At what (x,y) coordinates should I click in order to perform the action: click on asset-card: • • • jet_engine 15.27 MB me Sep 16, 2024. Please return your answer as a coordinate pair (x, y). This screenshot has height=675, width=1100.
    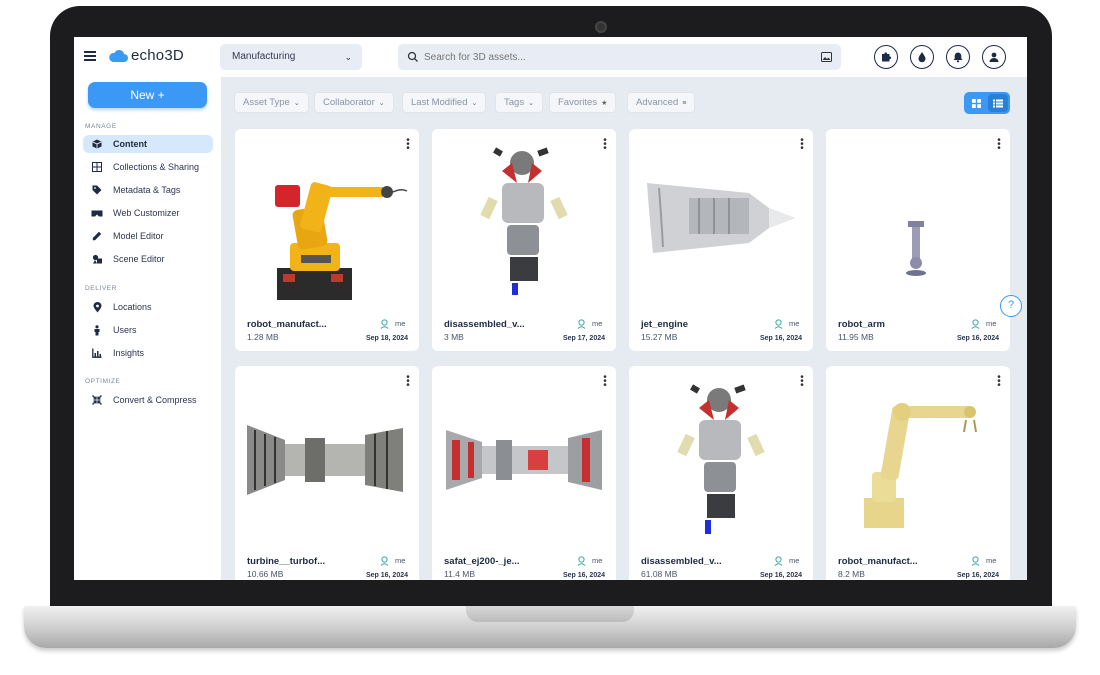
    Looking at the image, I should click on (721, 240).